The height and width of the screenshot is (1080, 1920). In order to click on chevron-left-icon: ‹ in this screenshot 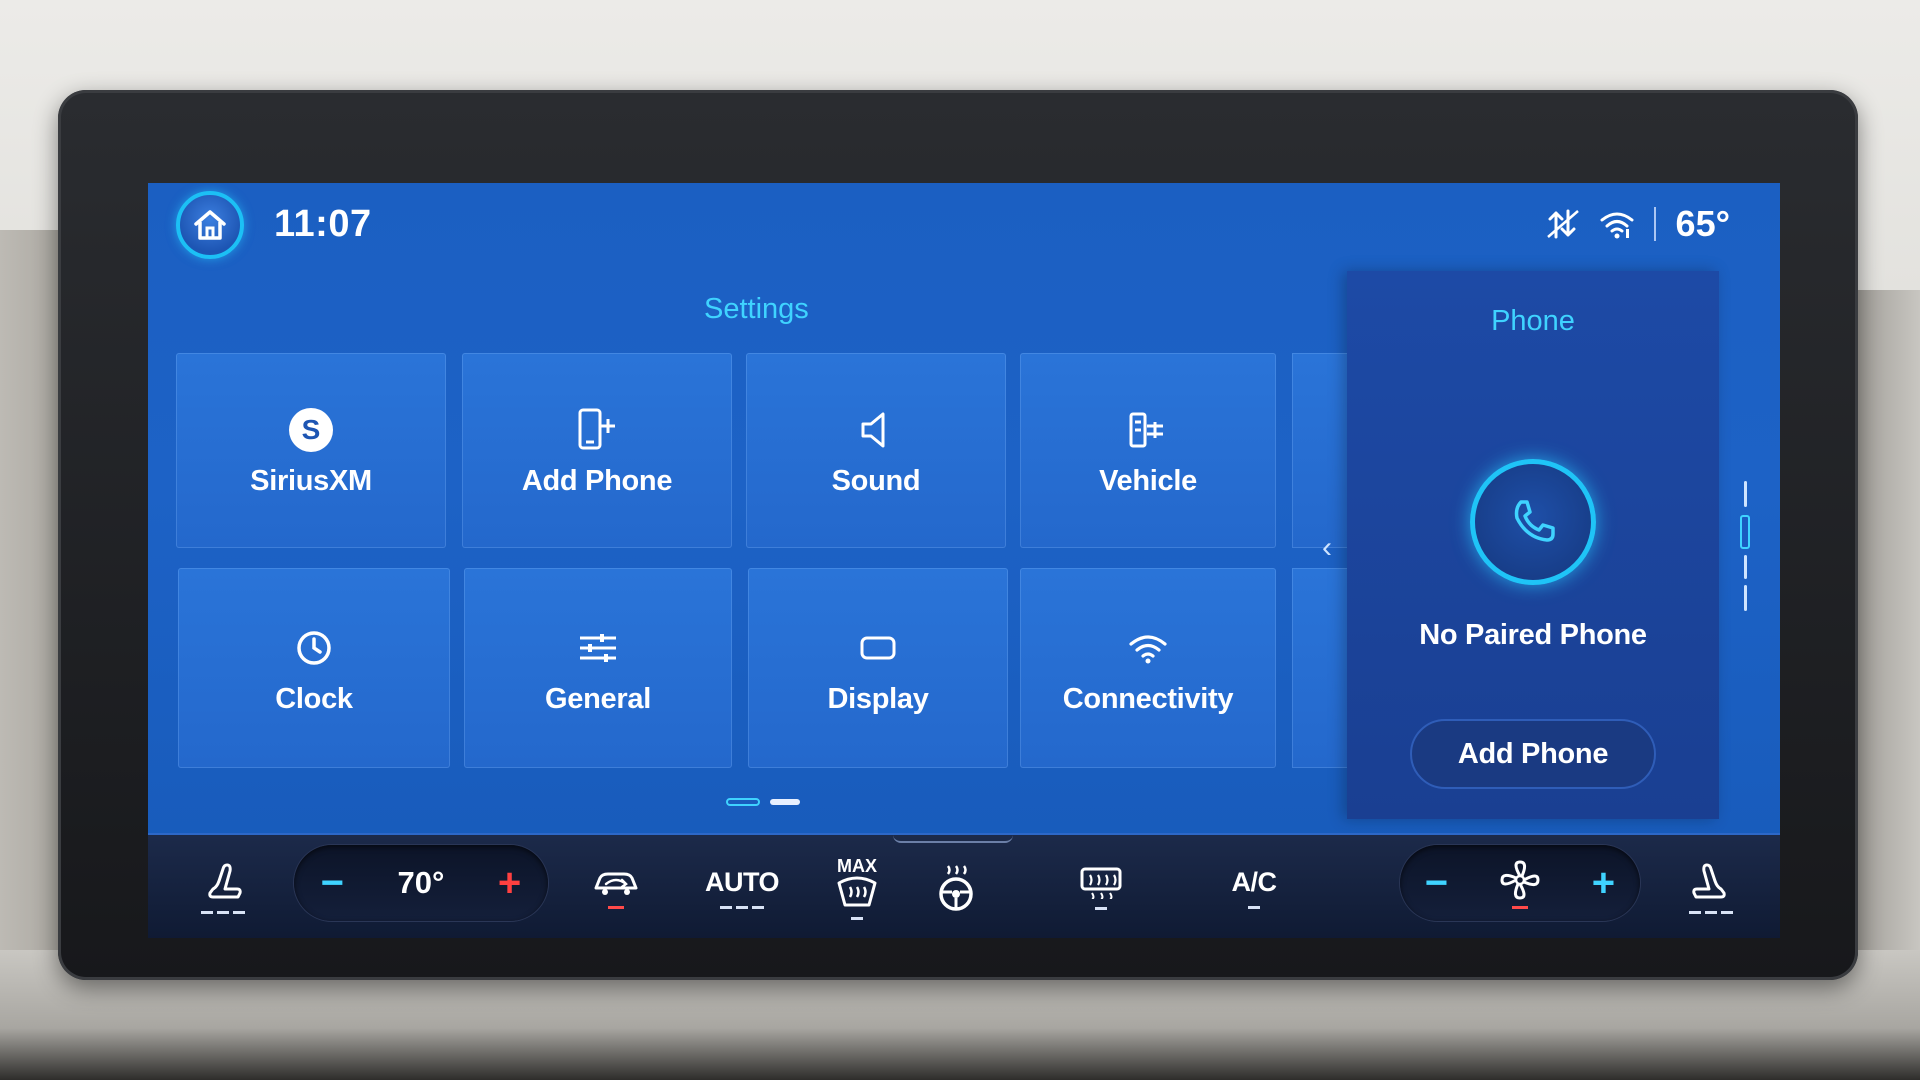, I will do `click(1327, 548)`.